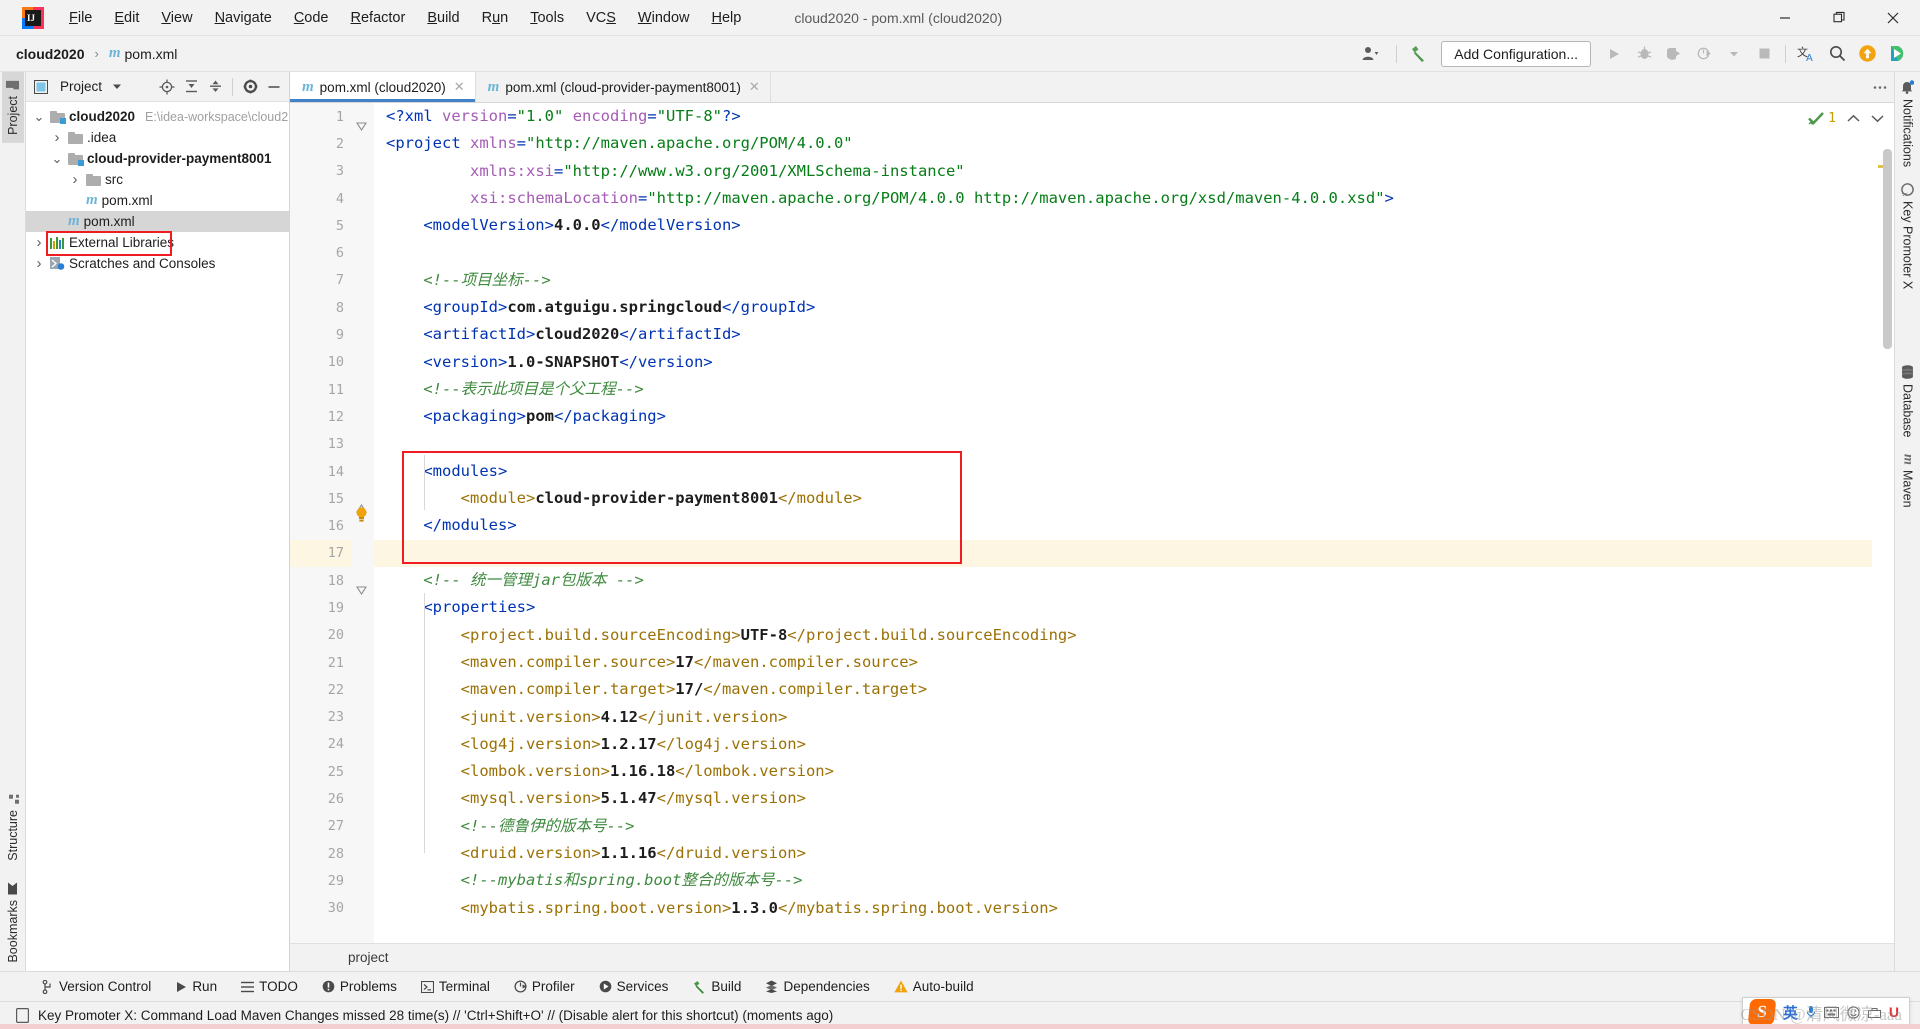 This screenshot has width=1920, height=1029. What do you see at coordinates (191, 87) in the screenshot?
I see `expand-all-icon` at bounding box center [191, 87].